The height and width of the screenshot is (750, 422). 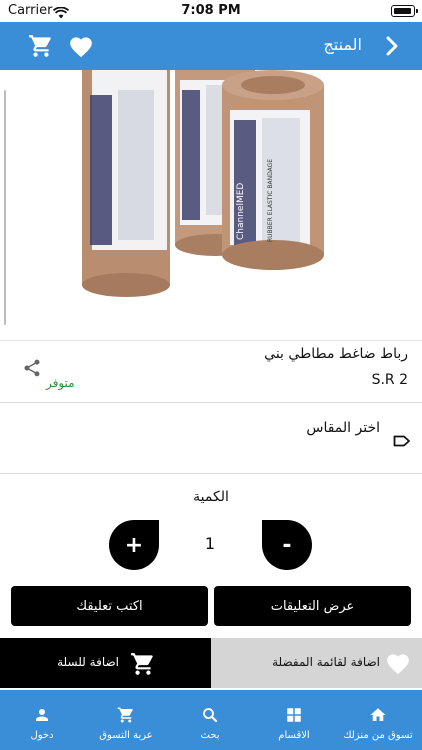 I want to click on tab-home: تسوق من منزلك, so click(x=379, y=720).